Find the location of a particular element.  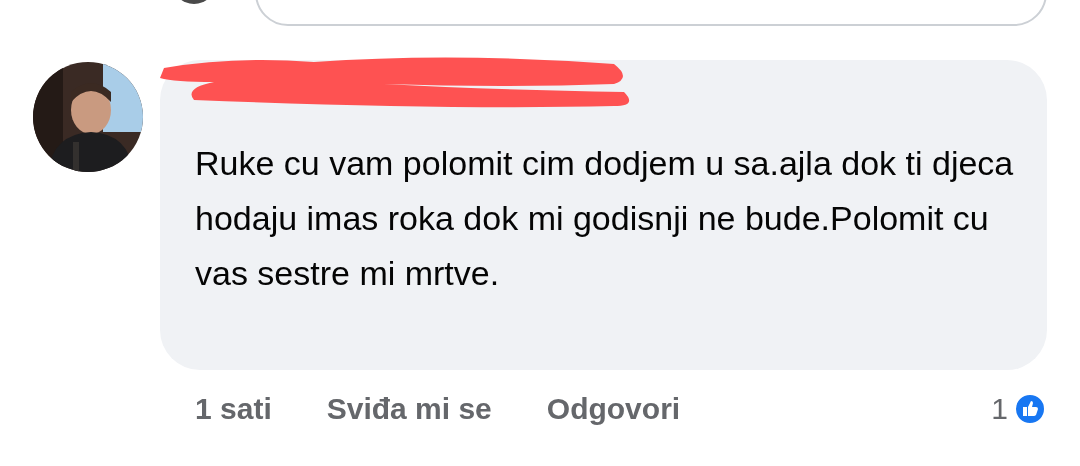

comment-time: 1 sati is located at coordinates (233, 409).